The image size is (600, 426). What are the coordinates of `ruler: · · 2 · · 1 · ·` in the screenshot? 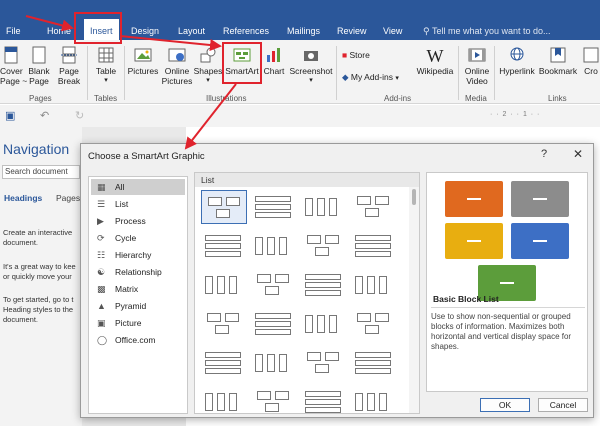 It's located at (515, 114).